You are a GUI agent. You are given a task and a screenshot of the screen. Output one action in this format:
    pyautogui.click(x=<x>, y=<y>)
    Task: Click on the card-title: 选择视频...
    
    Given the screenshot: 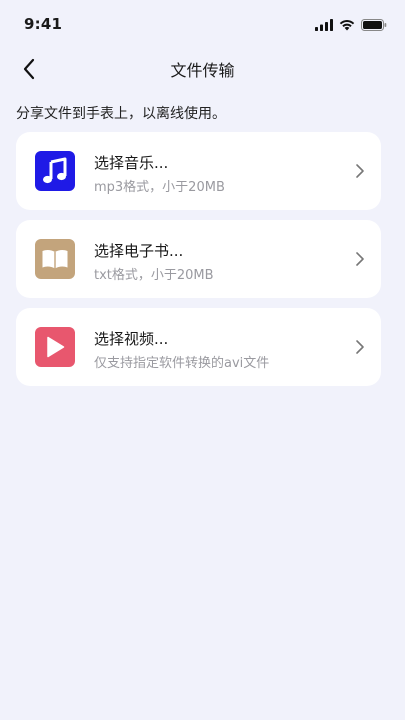 What is the action you would take?
    pyautogui.click(x=131, y=339)
    